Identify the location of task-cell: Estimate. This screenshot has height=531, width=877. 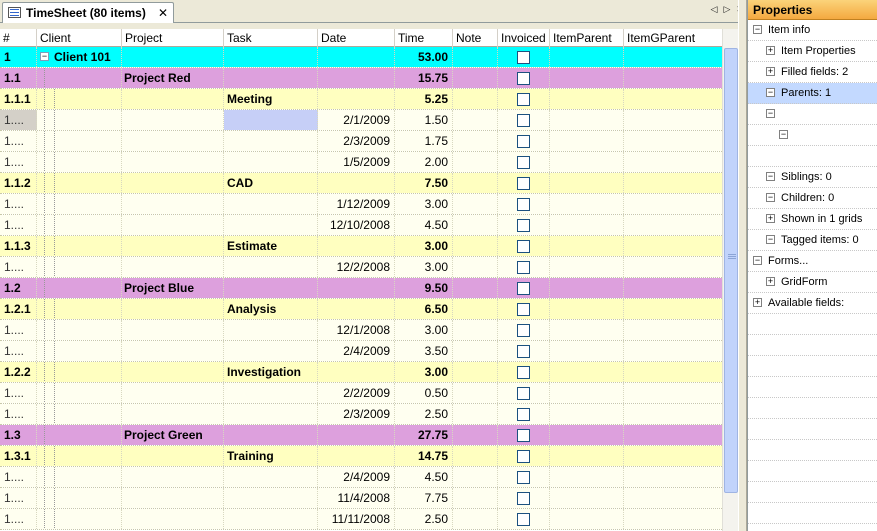
(271, 246).